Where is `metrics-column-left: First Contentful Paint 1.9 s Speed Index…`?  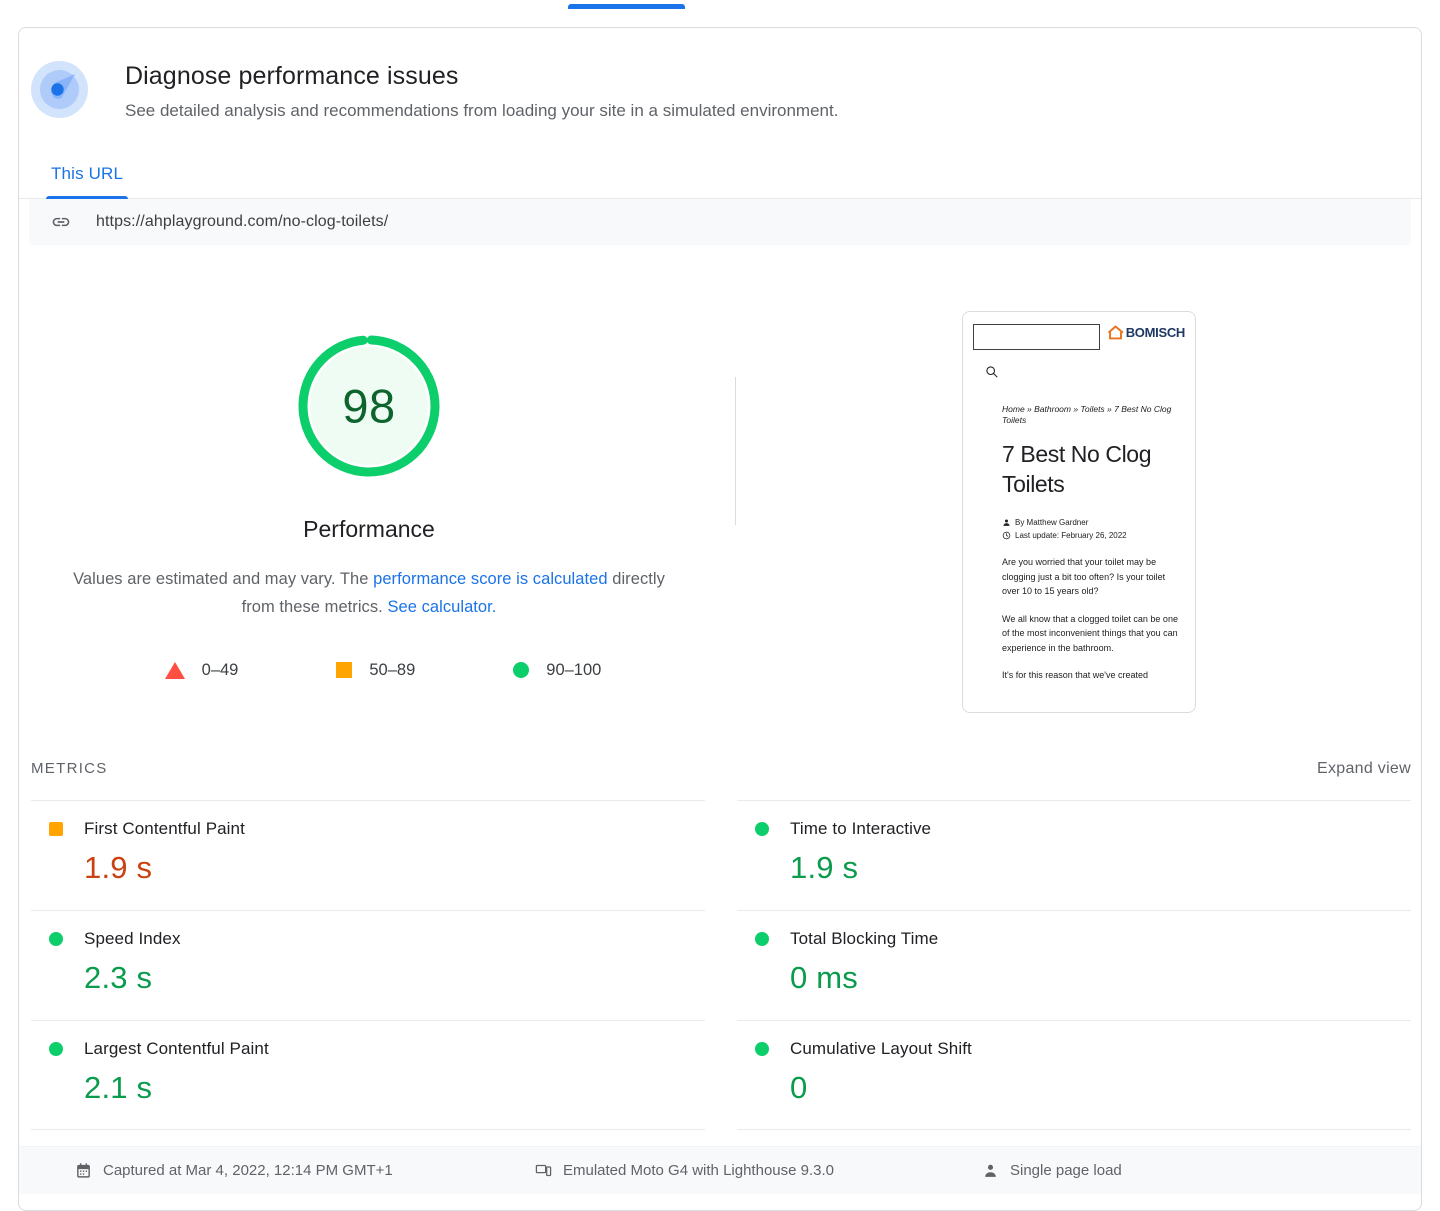 metrics-column-left: First Contentful Paint 1.9 s Speed Index… is located at coordinates (368, 965).